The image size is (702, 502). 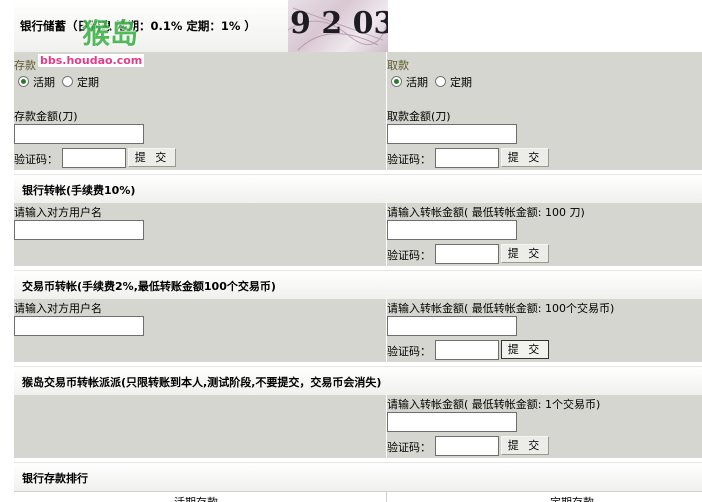 I want to click on withdraw-captcha-input, so click(x=467, y=158).